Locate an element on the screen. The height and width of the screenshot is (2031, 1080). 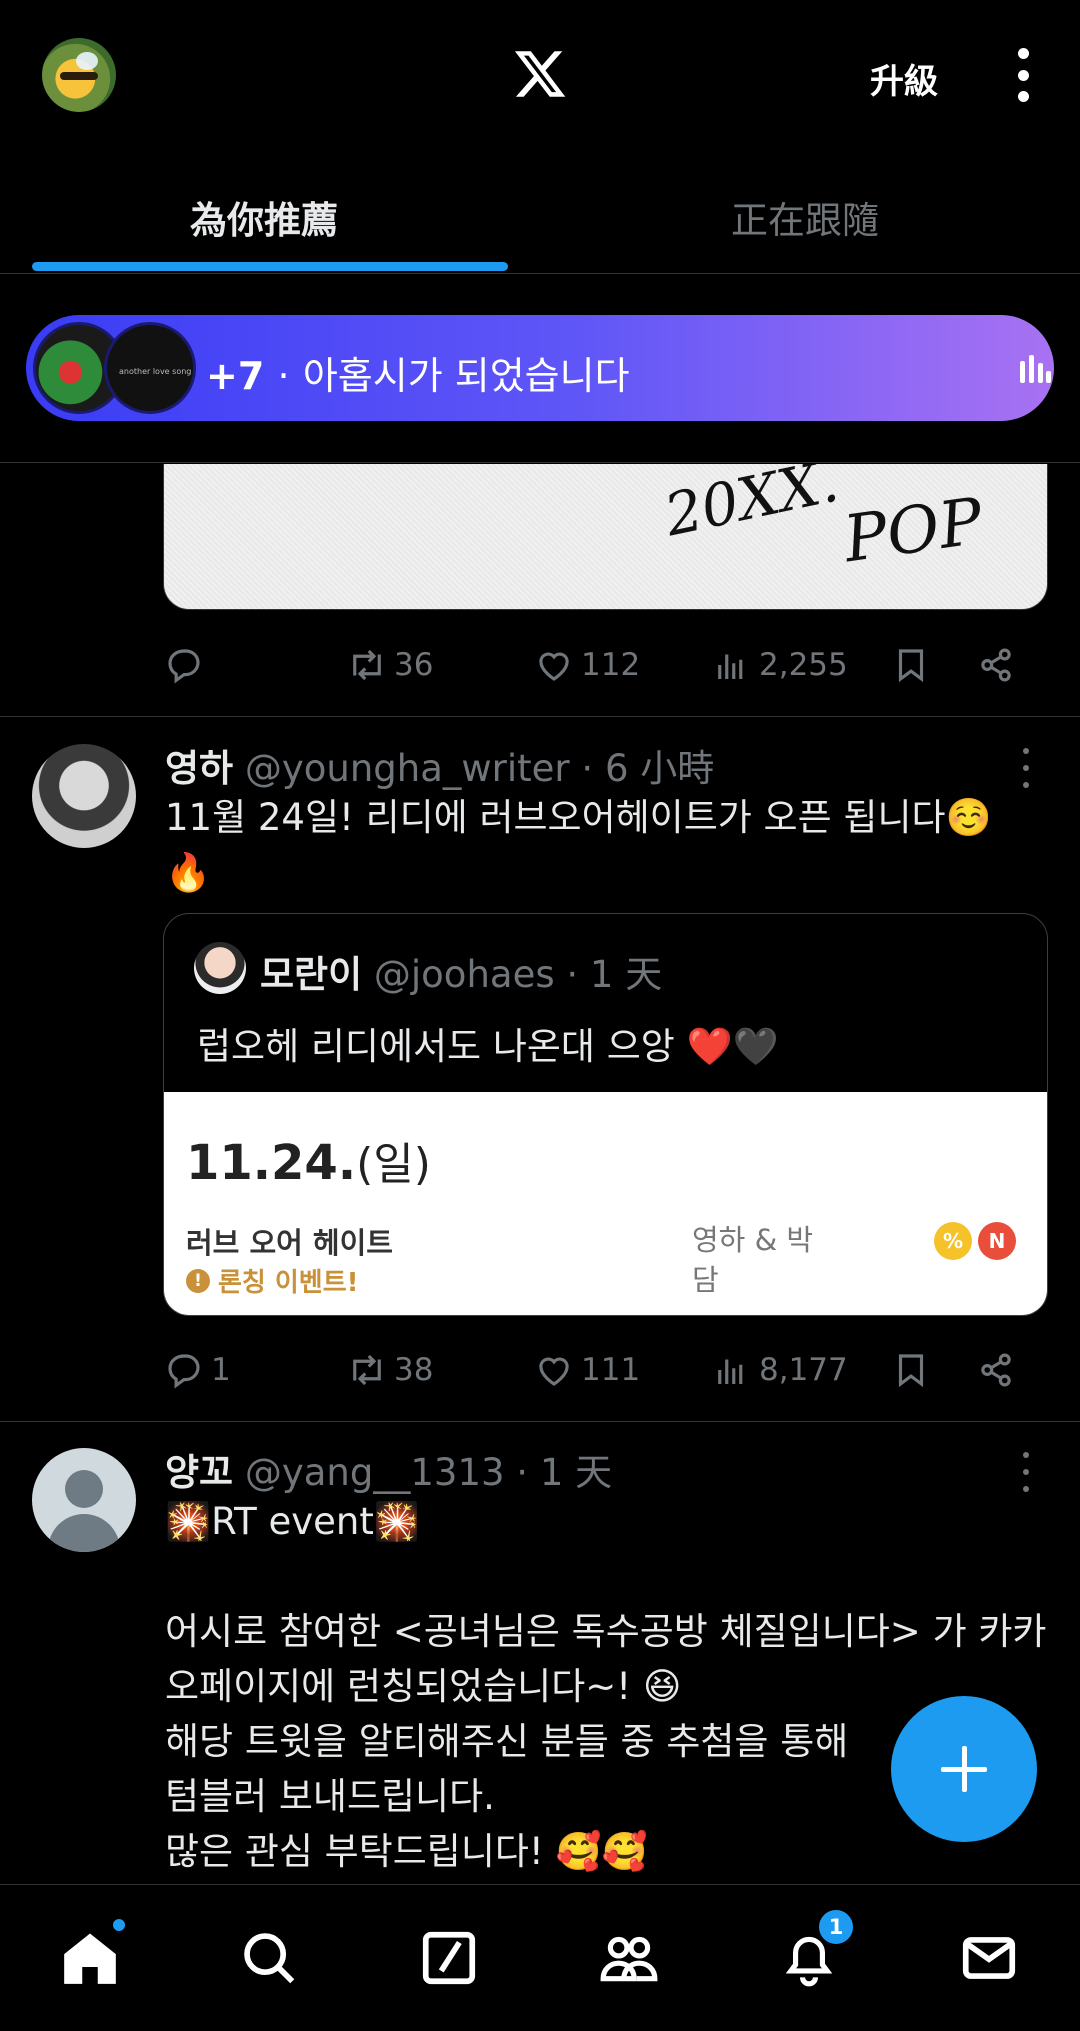
spaces-live-banner: another love song +7 · 아홉시가 되었습니다 is located at coordinates (540, 368).